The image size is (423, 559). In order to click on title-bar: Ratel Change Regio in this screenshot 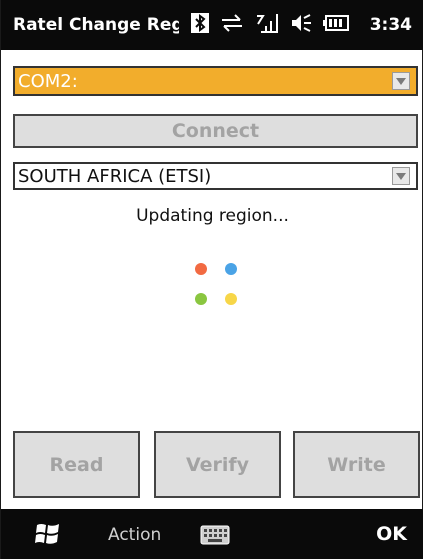, I will do `click(212, 25)`.